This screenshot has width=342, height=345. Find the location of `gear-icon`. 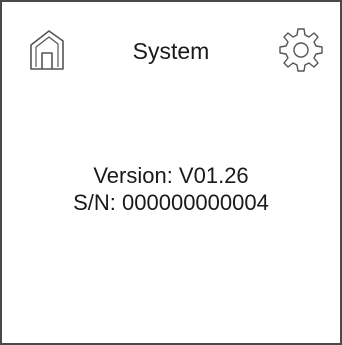

gear-icon is located at coordinates (301, 49).